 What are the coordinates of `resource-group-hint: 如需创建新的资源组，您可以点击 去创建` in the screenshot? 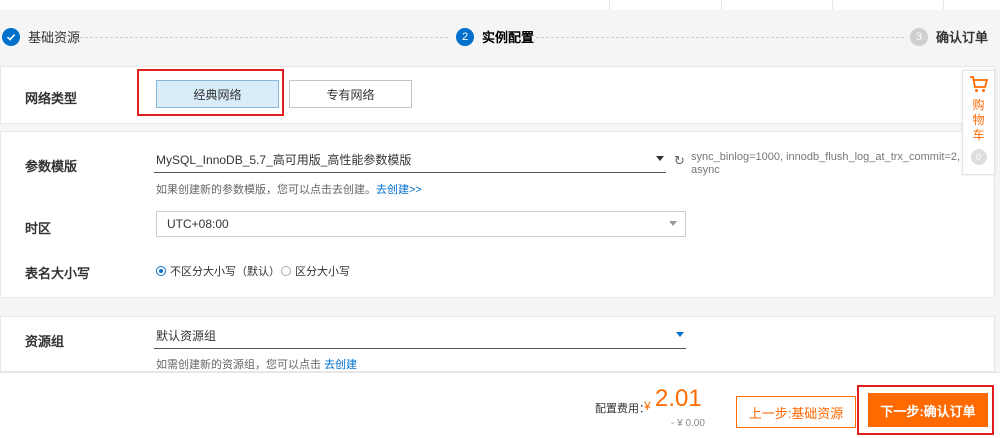 It's located at (256, 364).